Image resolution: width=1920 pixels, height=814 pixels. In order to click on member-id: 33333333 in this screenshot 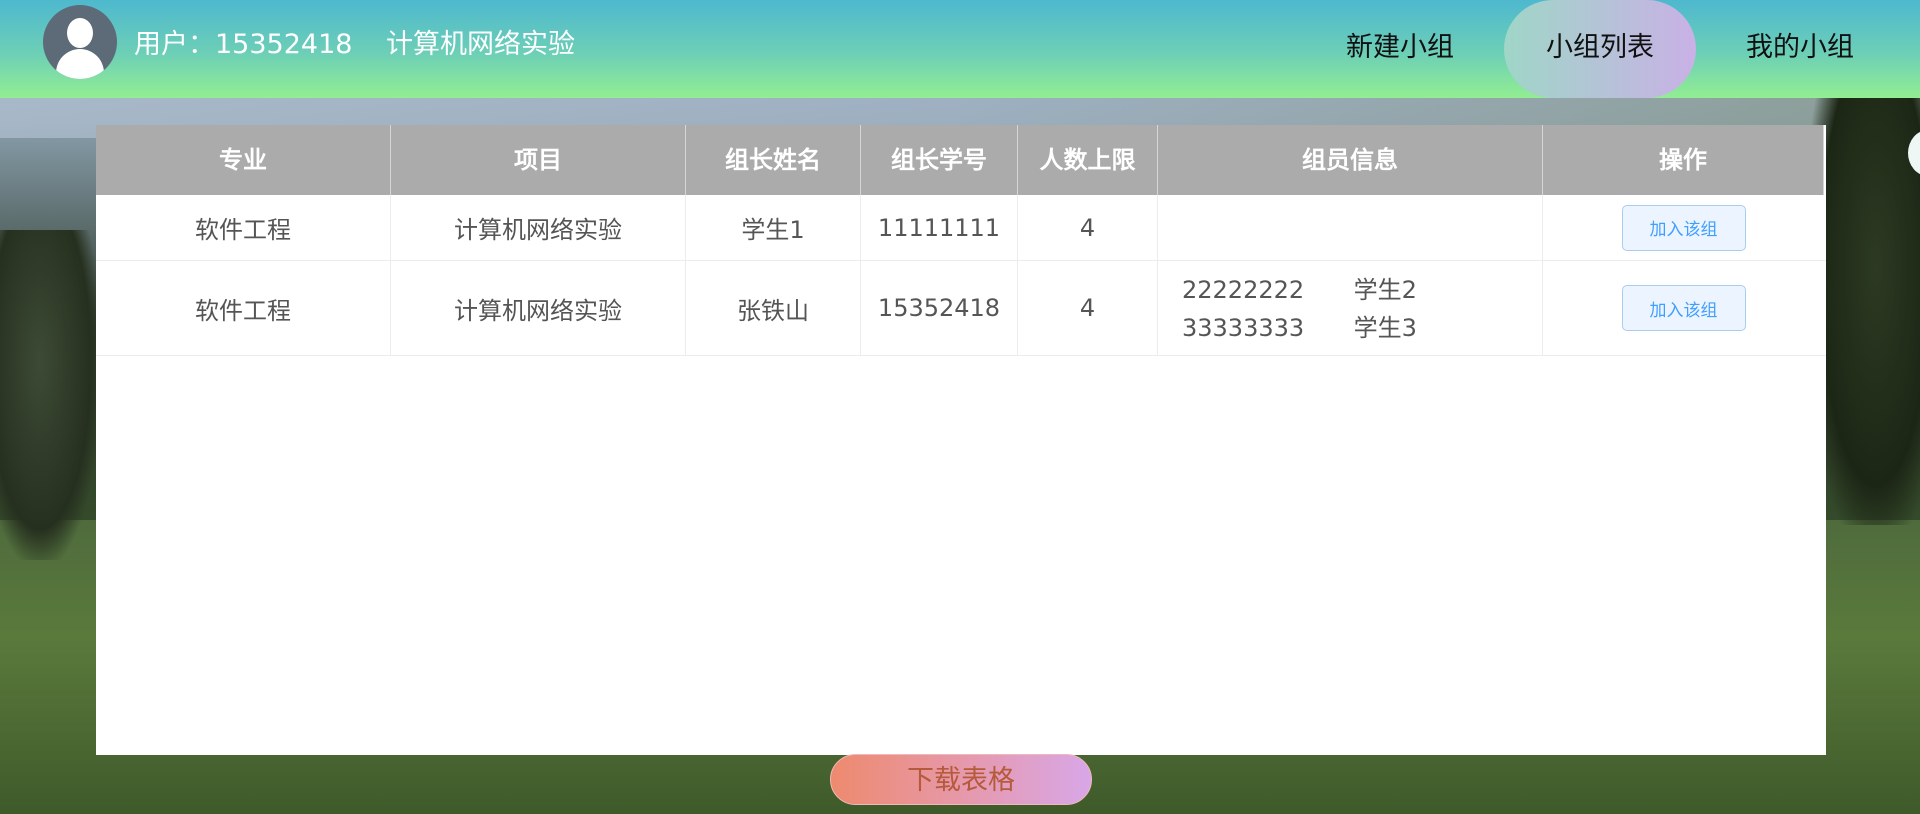, I will do `click(1243, 328)`.